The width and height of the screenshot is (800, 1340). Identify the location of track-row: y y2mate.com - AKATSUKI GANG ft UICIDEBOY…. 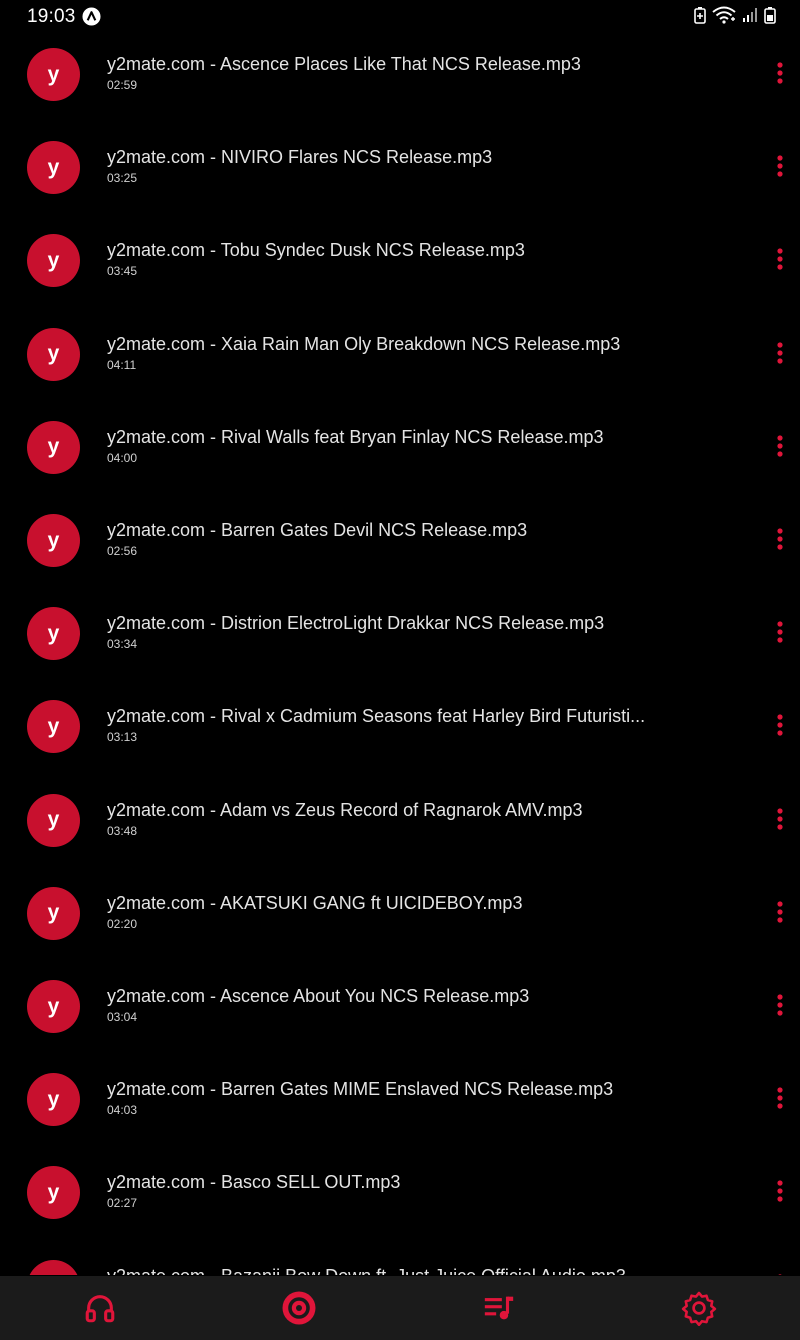
(400, 915).